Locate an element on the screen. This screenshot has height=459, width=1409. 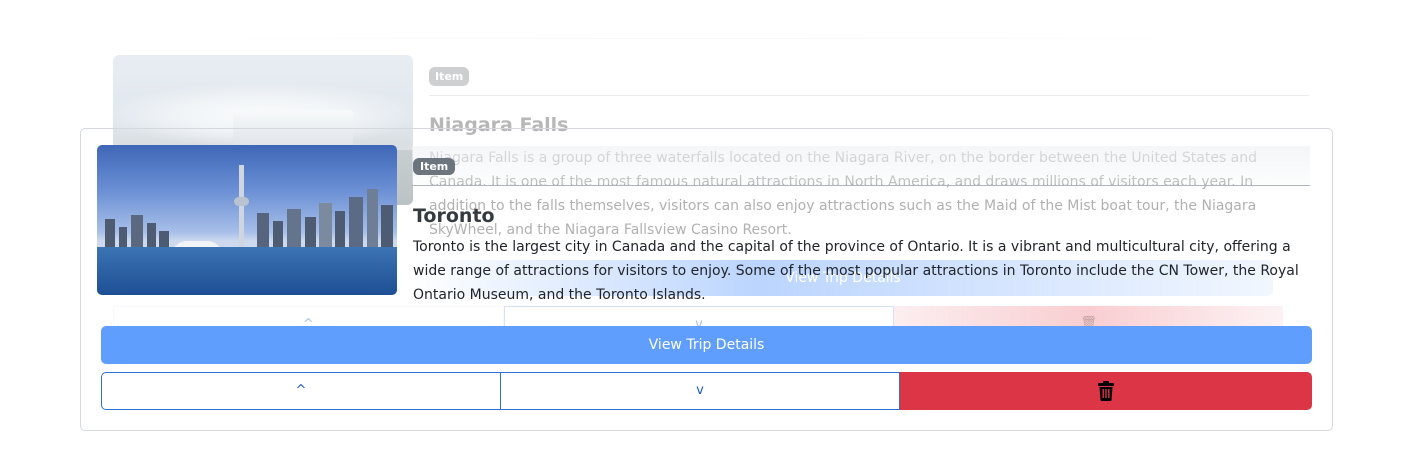
move-down-button: v is located at coordinates (700, 391).